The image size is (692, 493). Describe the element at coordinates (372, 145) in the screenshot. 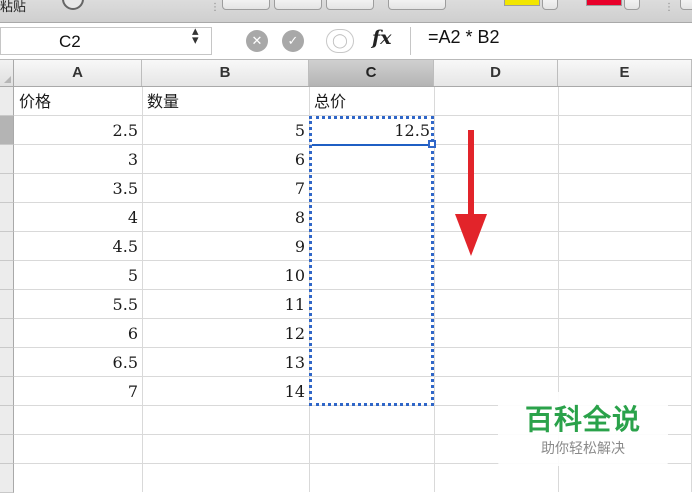

I see `active-cell-indicator` at that location.